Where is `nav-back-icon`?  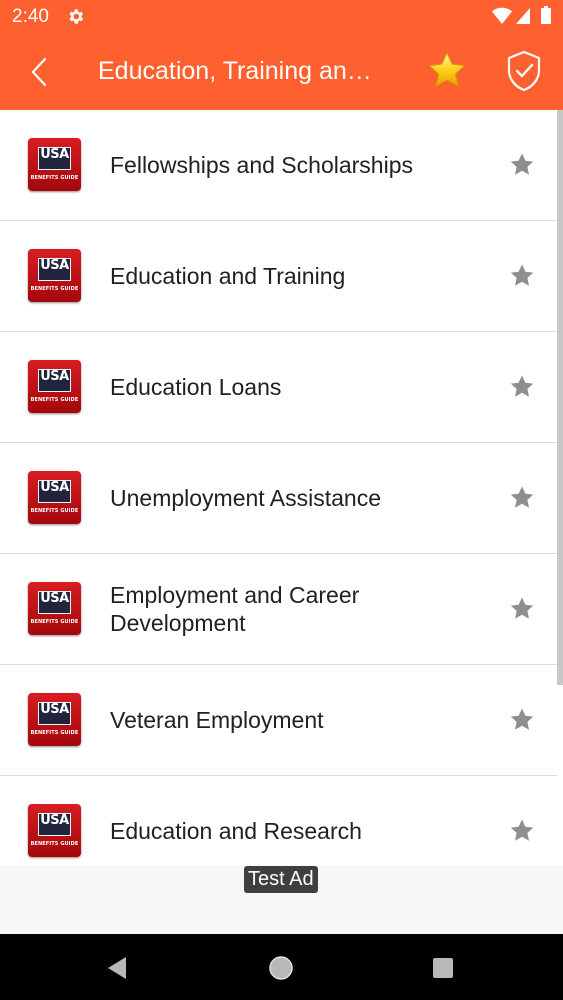 nav-back-icon is located at coordinates (117, 968).